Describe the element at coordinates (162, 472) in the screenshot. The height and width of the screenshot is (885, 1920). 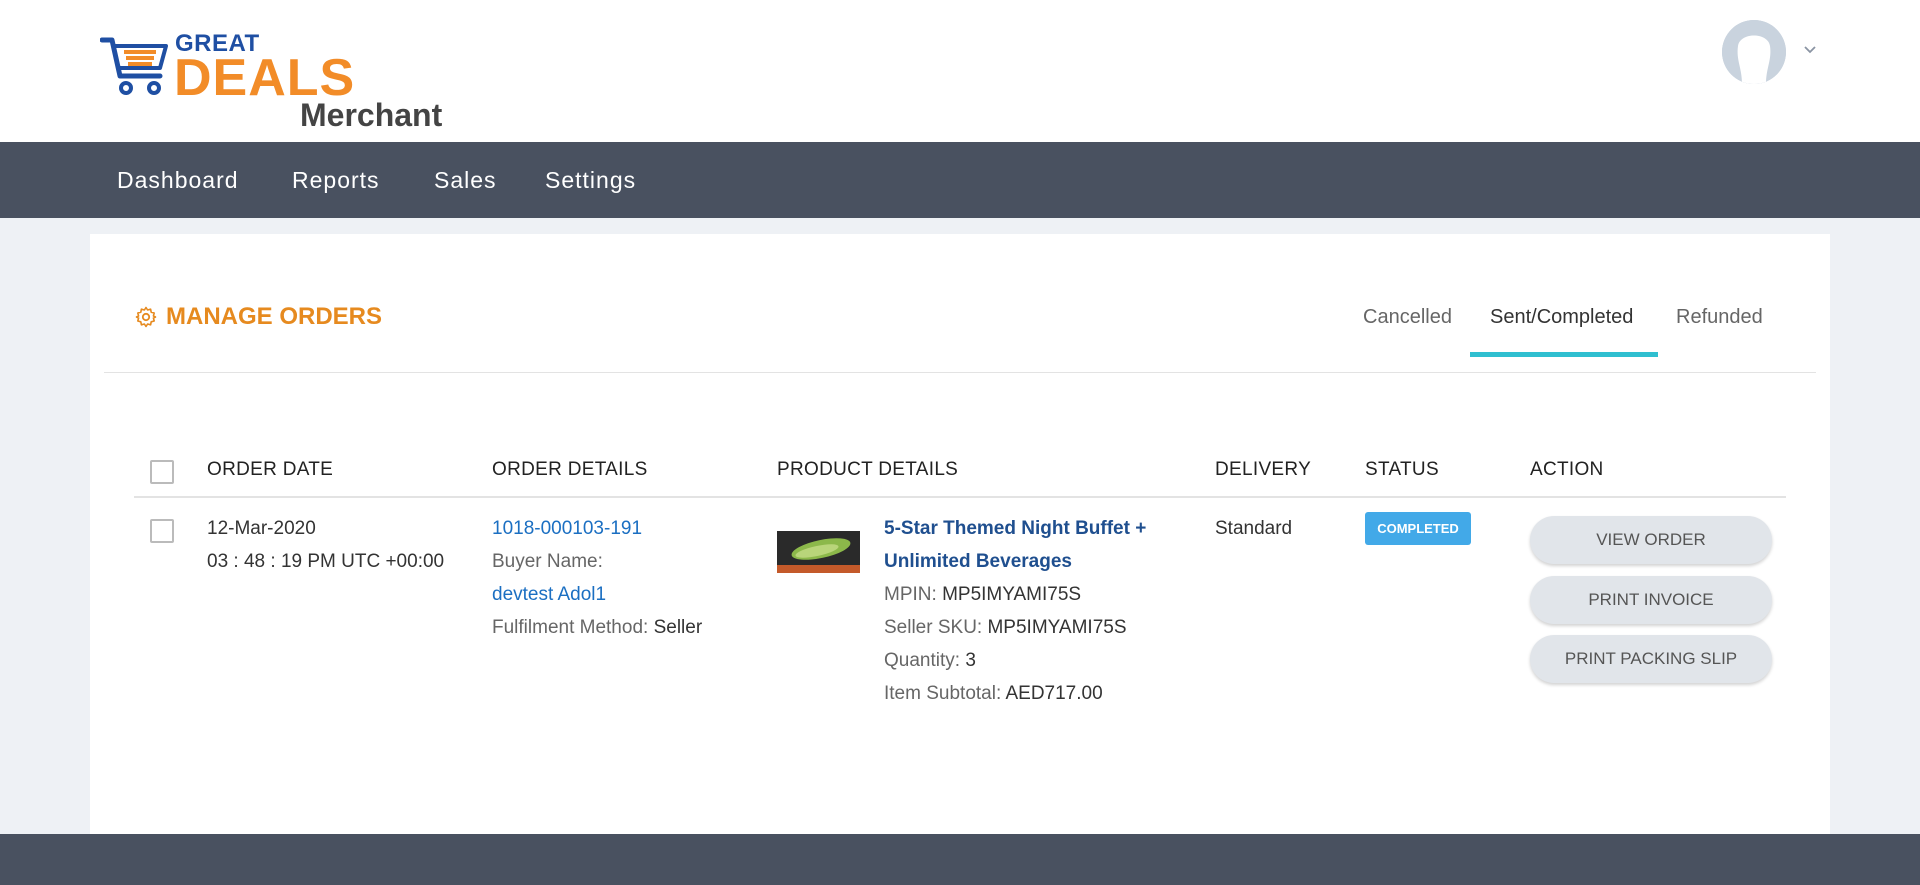
I see `select-all-checkbox` at that location.